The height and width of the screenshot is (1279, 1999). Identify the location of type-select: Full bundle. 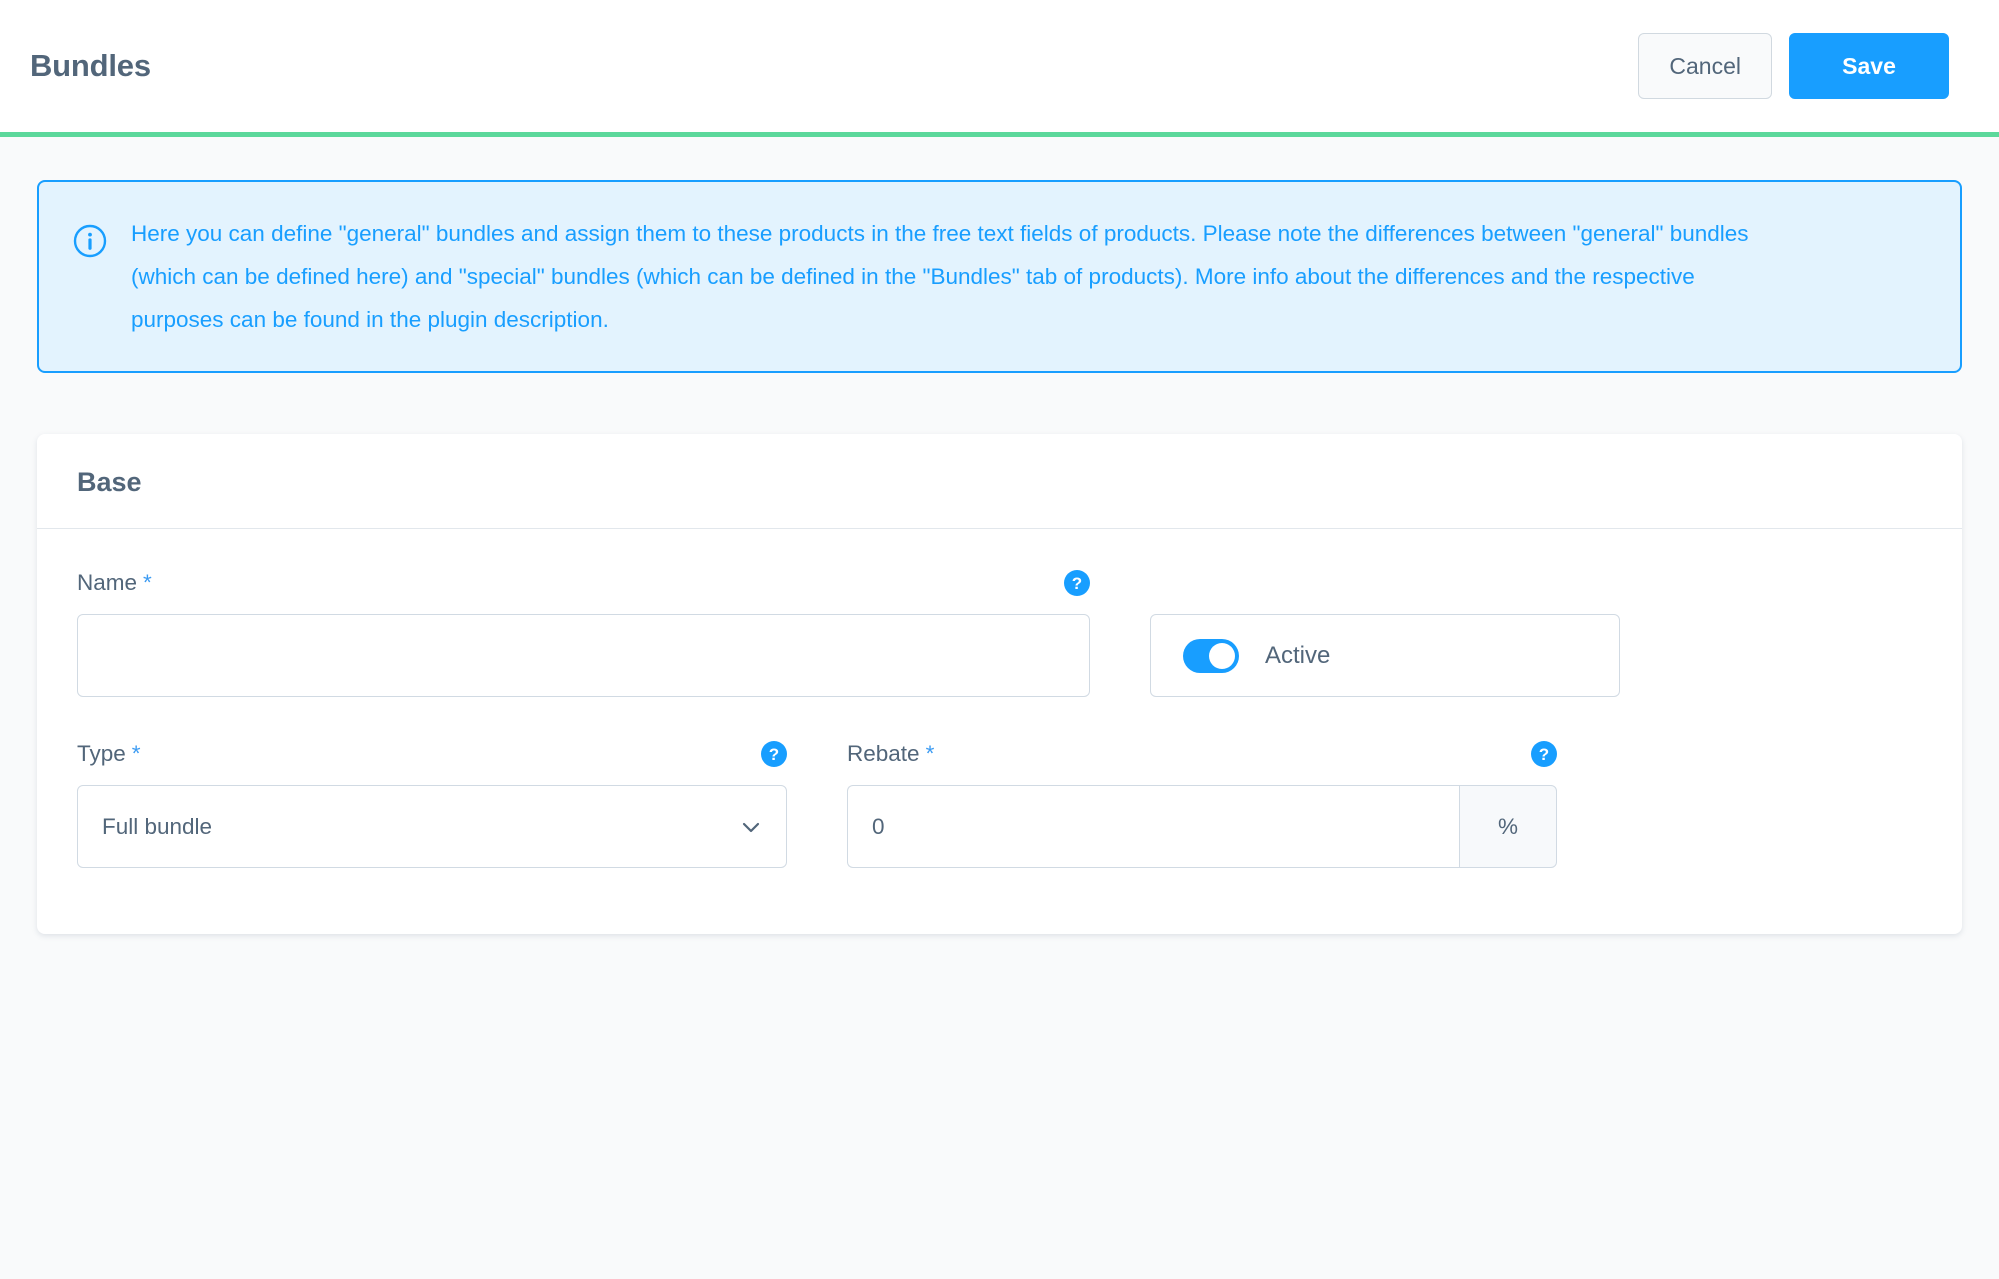
(432, 826).